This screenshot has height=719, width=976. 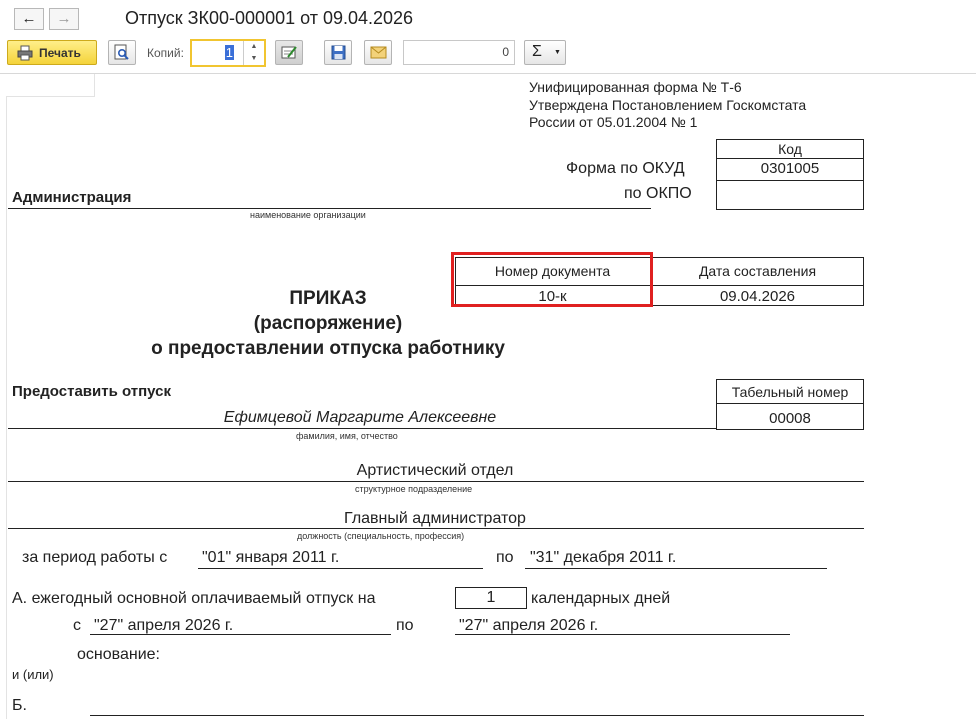 I want to click on period-to: "31" декабря 2011 г., so click(x=603, y=557).